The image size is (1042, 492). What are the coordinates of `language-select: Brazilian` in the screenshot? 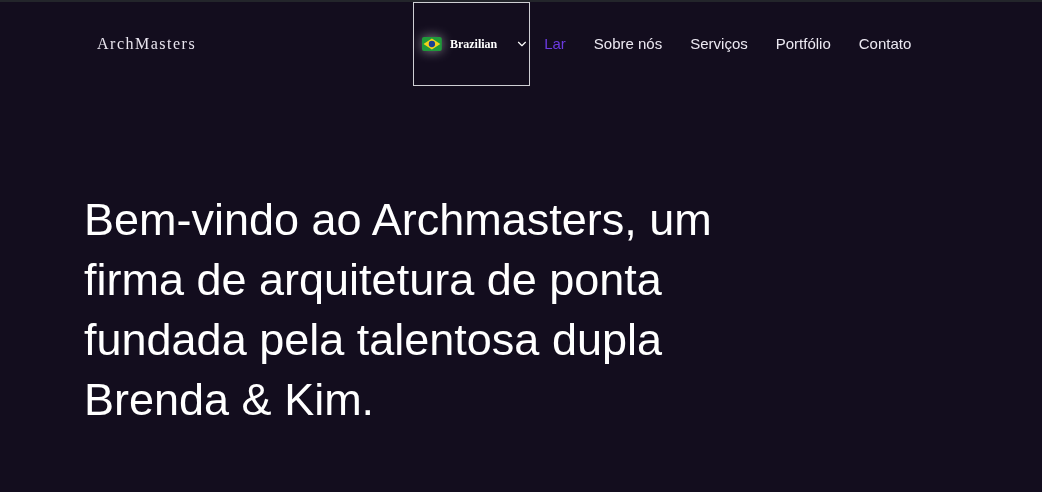 It's located at (472, 44).